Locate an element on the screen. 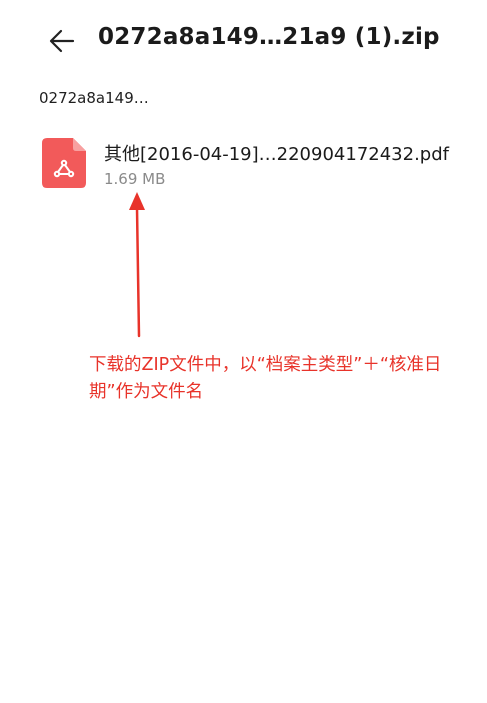 The width and height of the screenshot is (487, 703). annotation-text: 下载的ZIP文件中，以“档案主类型”＋“核准日期”作为文件名 is located at coordinates (265, 378).